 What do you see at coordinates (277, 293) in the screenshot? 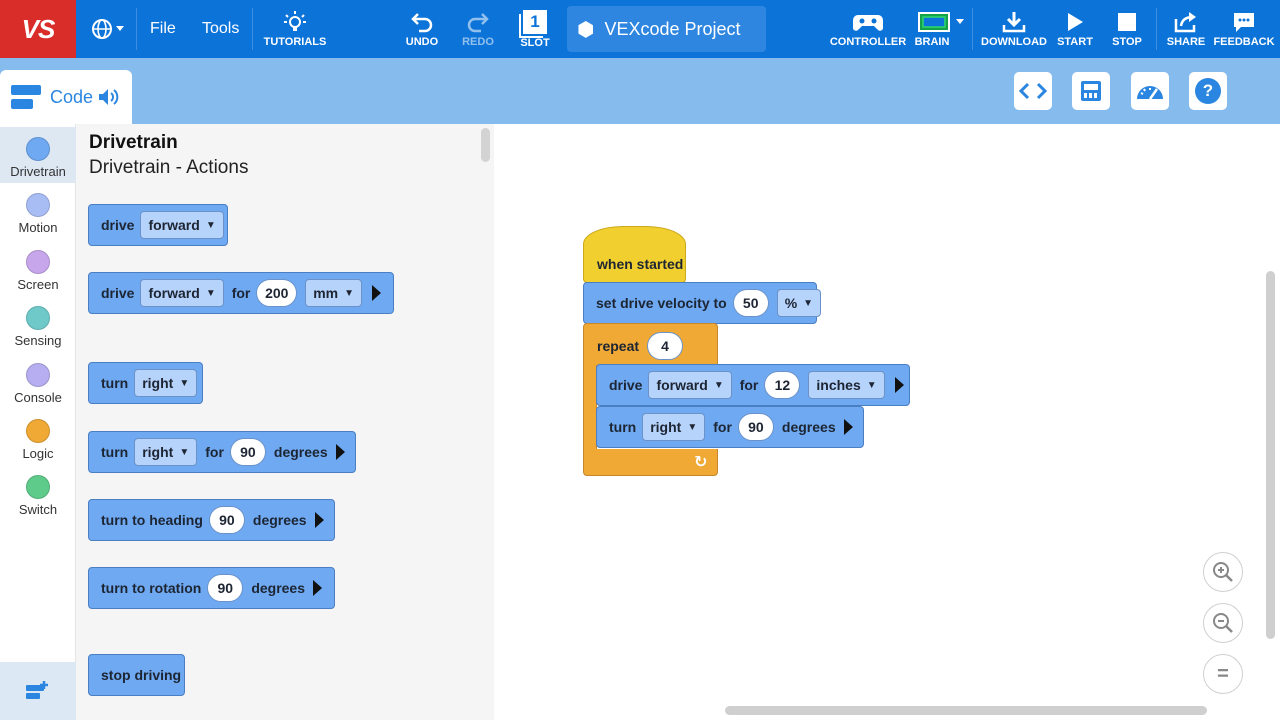
I see `distance-input: 200` at bounding box center [277, 293].